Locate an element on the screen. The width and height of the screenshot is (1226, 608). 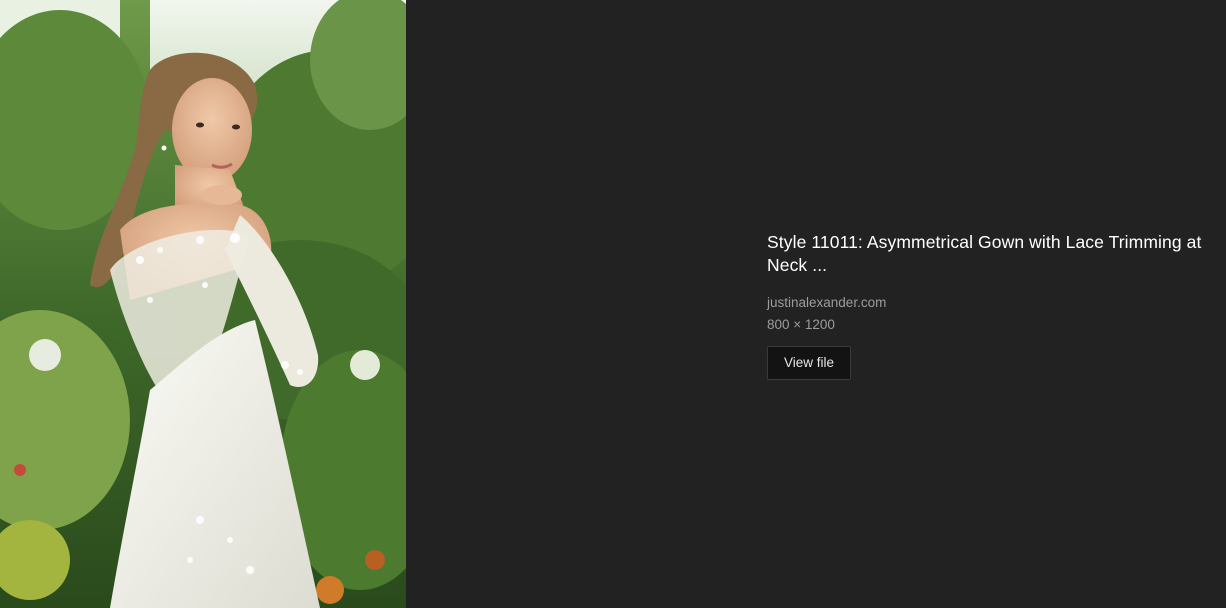
view-file-button: View file is located at coordinates (809, 363).